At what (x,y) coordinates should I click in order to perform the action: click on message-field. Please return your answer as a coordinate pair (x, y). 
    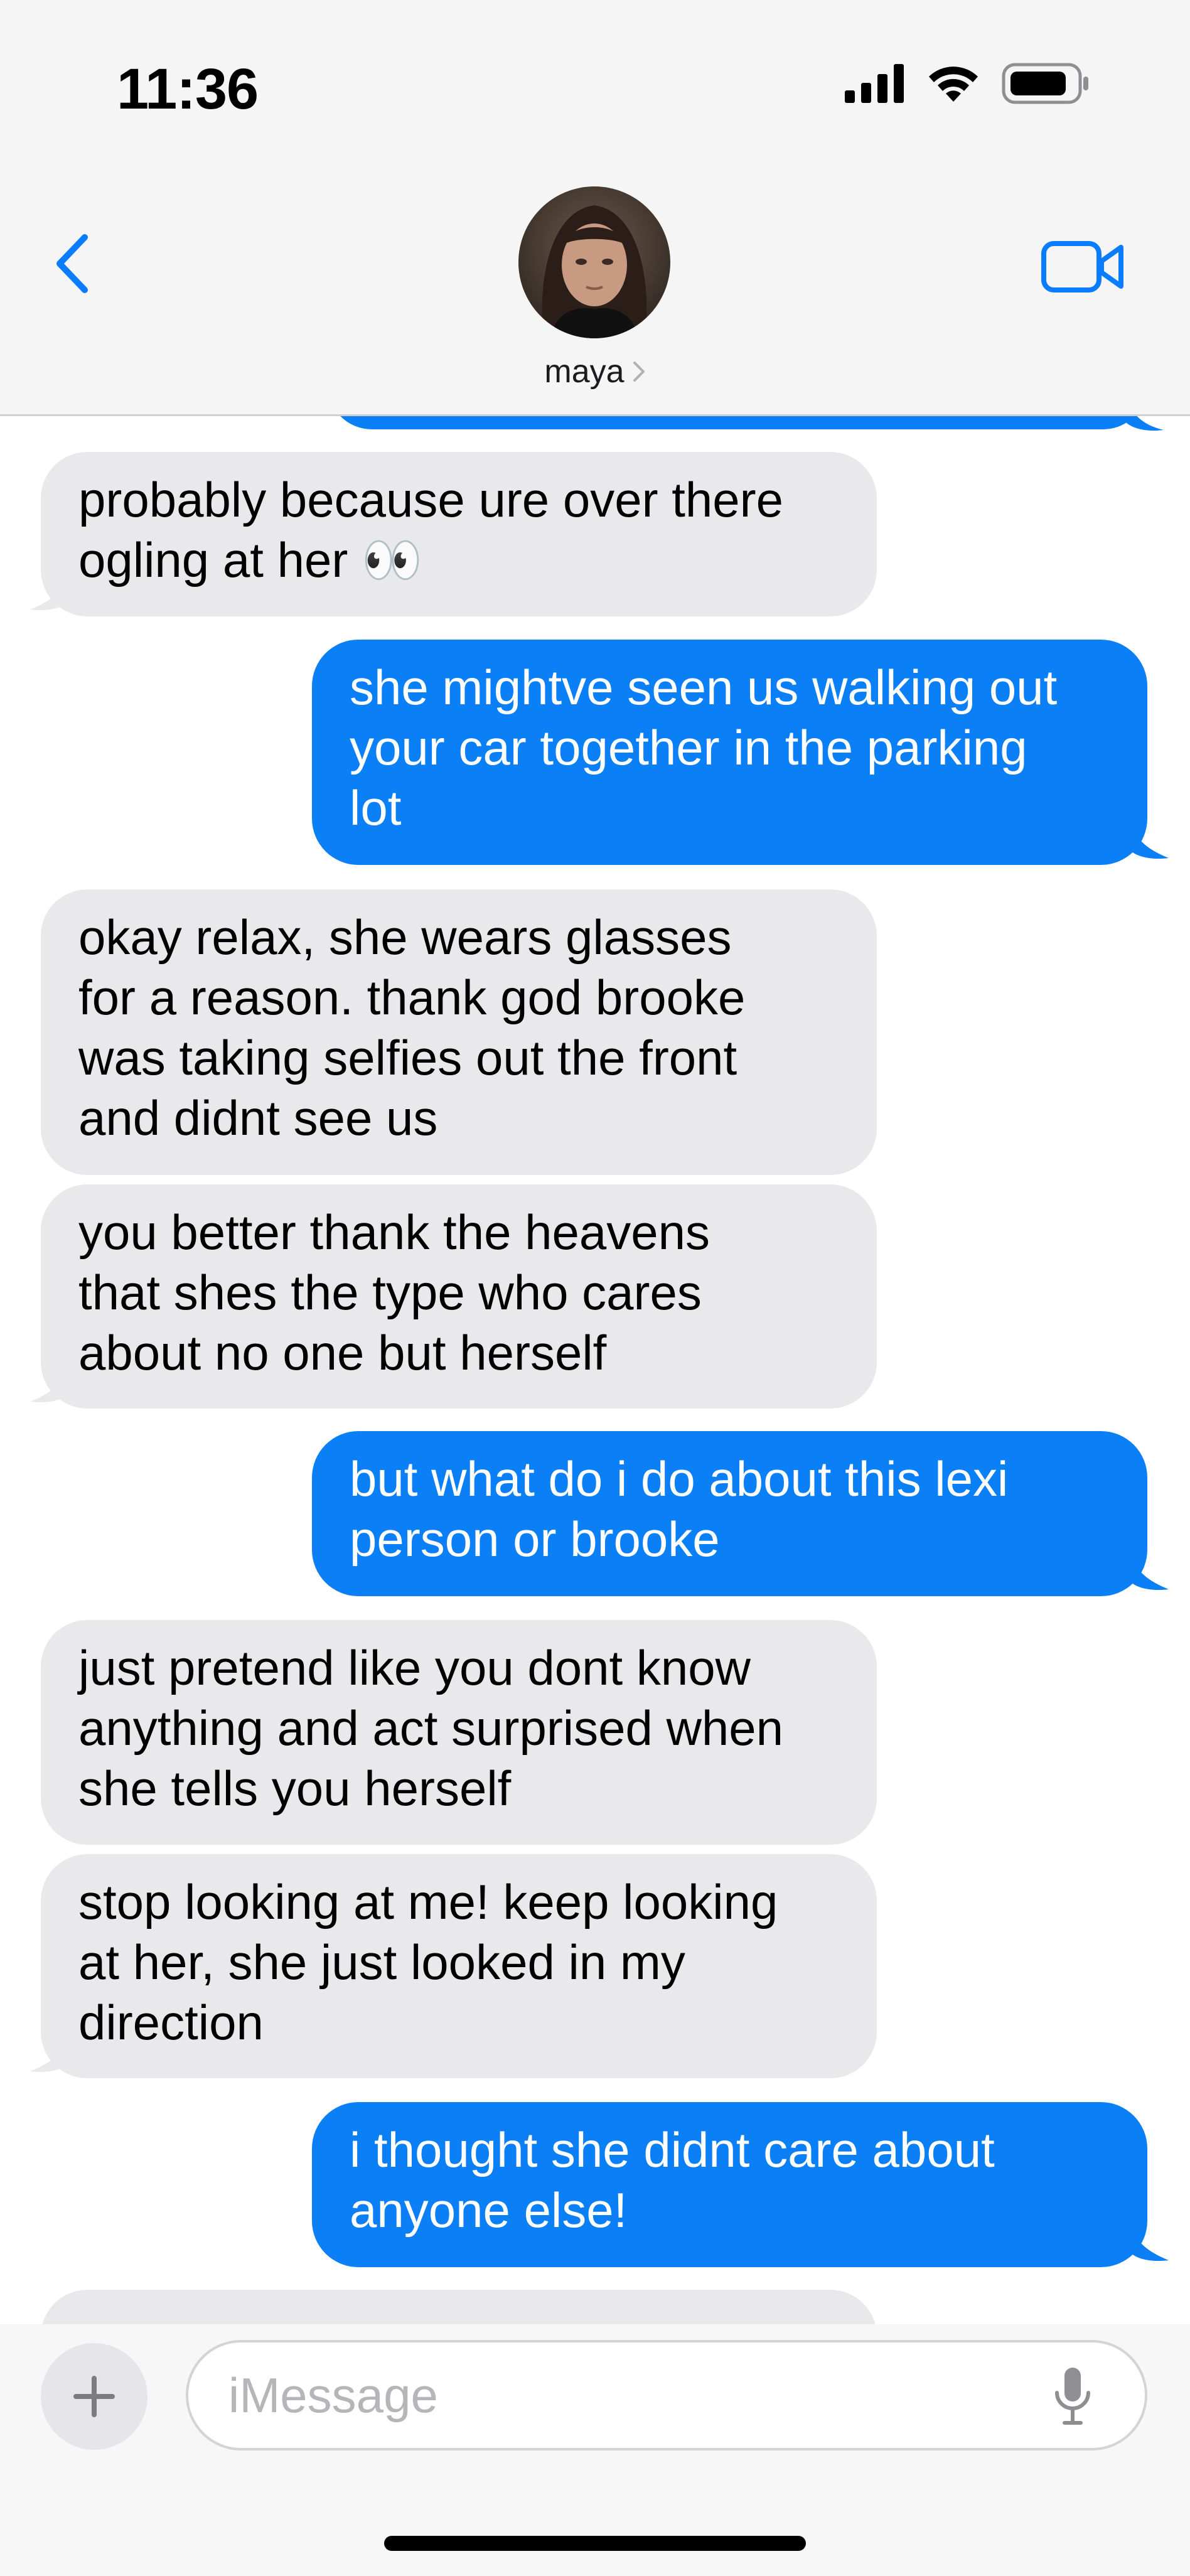
    Looking at the image, I should click on (666, 2395).